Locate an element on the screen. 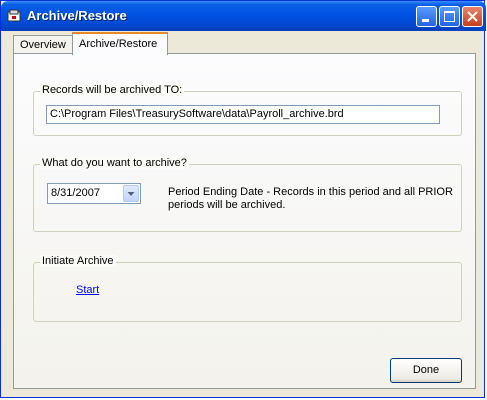 The height and width of the screenshot is (400, 487). window-title: Archive/Restore is located at coordinates (77, 15).